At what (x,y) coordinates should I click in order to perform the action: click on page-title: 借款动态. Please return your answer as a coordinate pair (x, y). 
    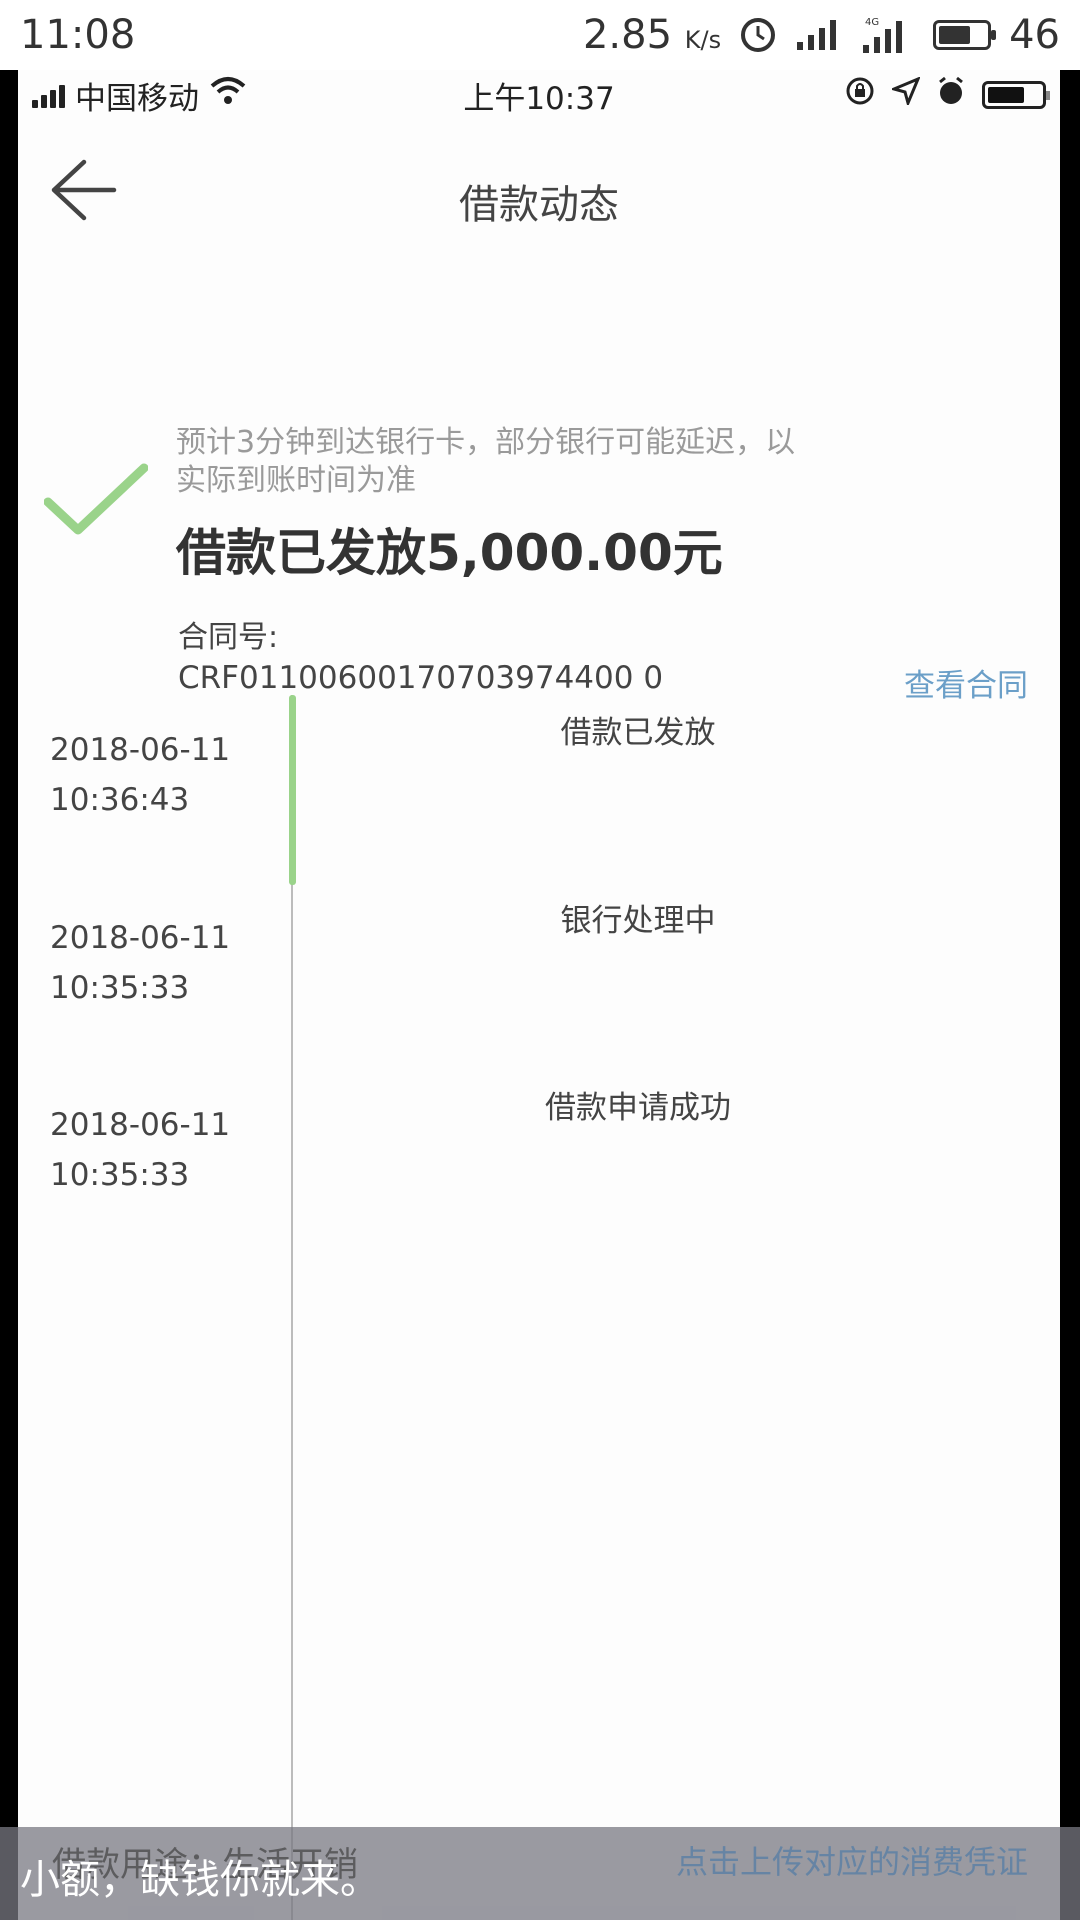
    Looking at the image, I should click on (539, 205).